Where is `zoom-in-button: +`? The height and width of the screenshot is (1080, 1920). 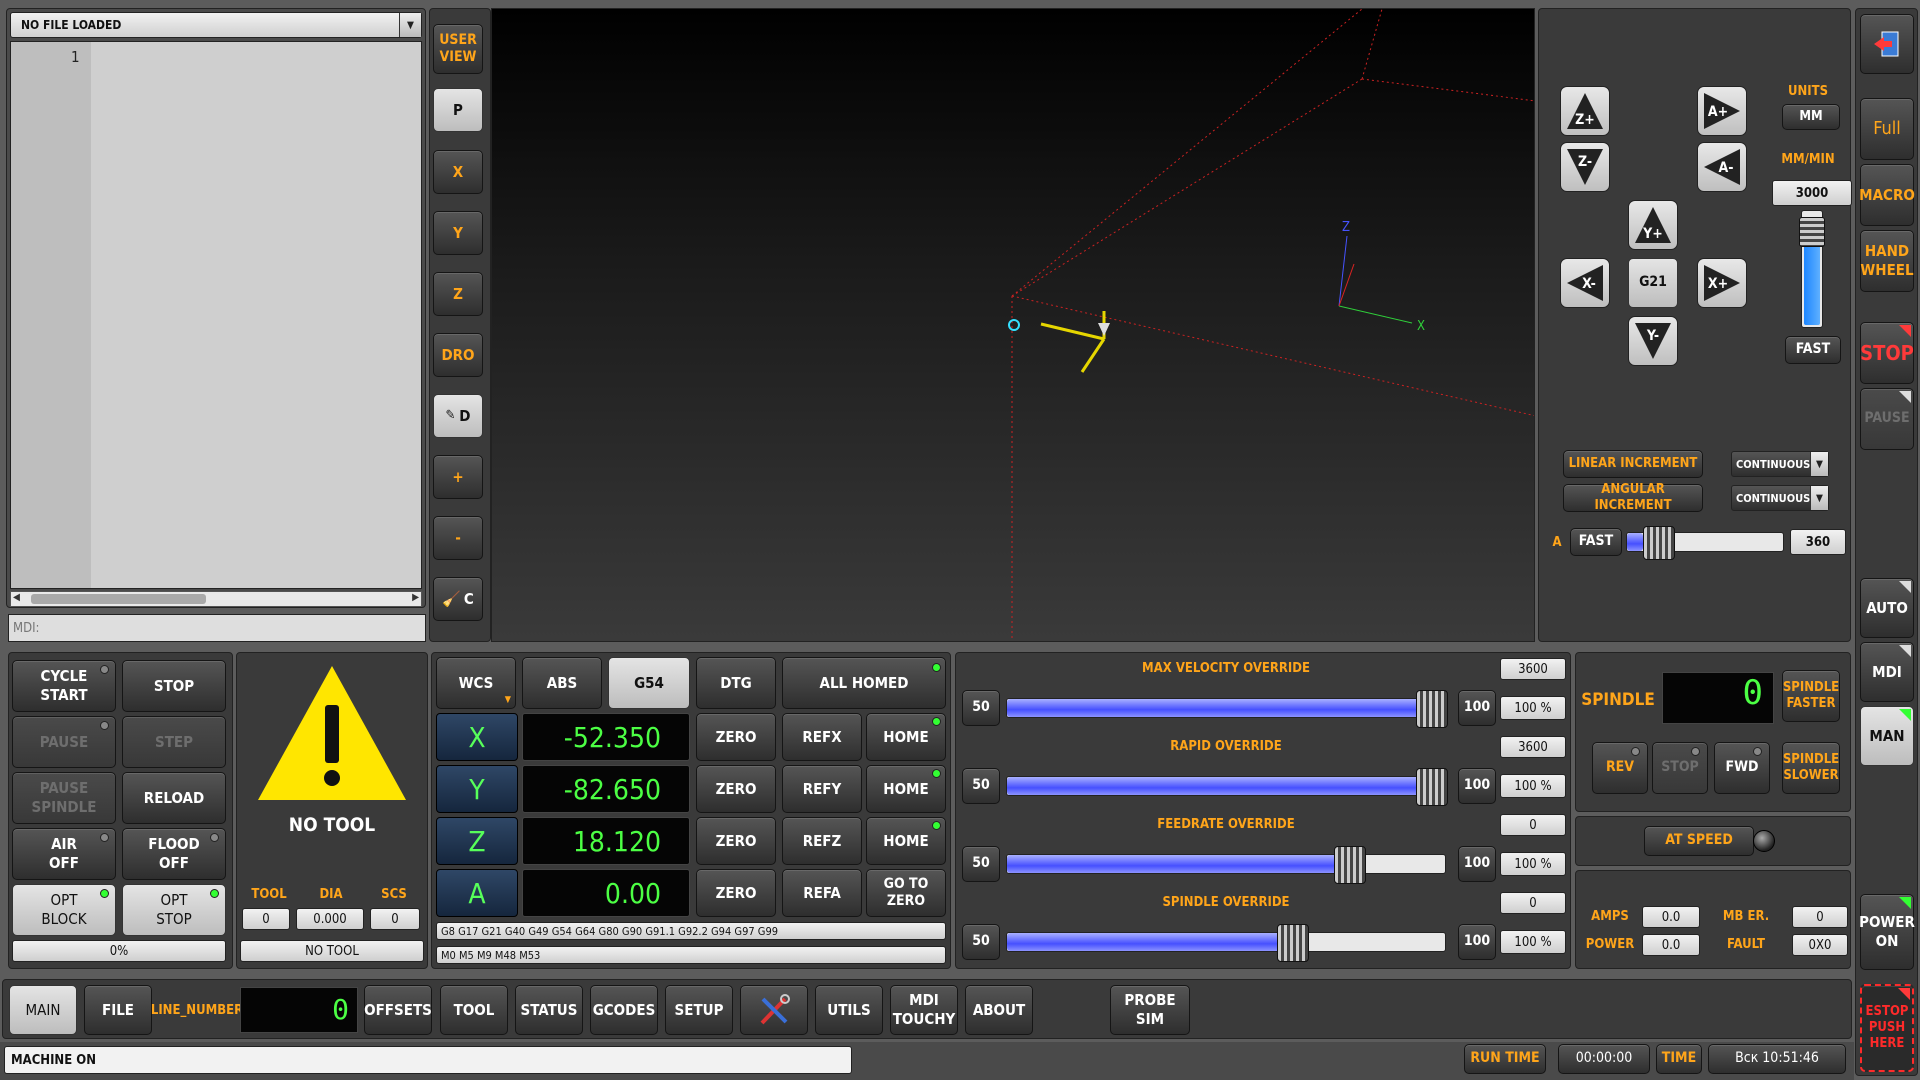 zoom-in-button: + is located at coordinates (458, 477).